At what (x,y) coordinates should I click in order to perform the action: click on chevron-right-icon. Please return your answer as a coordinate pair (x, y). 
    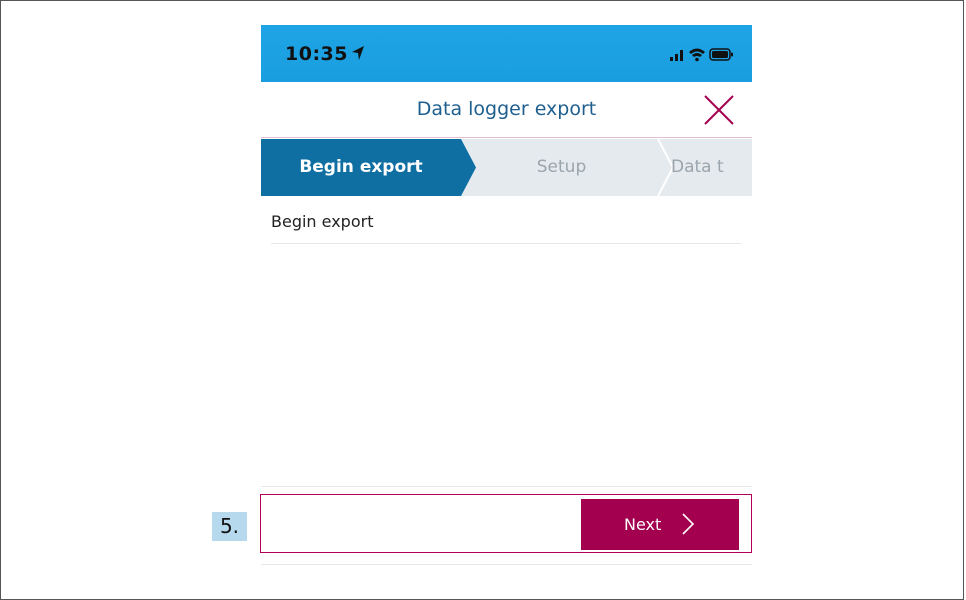
    Looking at the image, I should click on (688, 524).